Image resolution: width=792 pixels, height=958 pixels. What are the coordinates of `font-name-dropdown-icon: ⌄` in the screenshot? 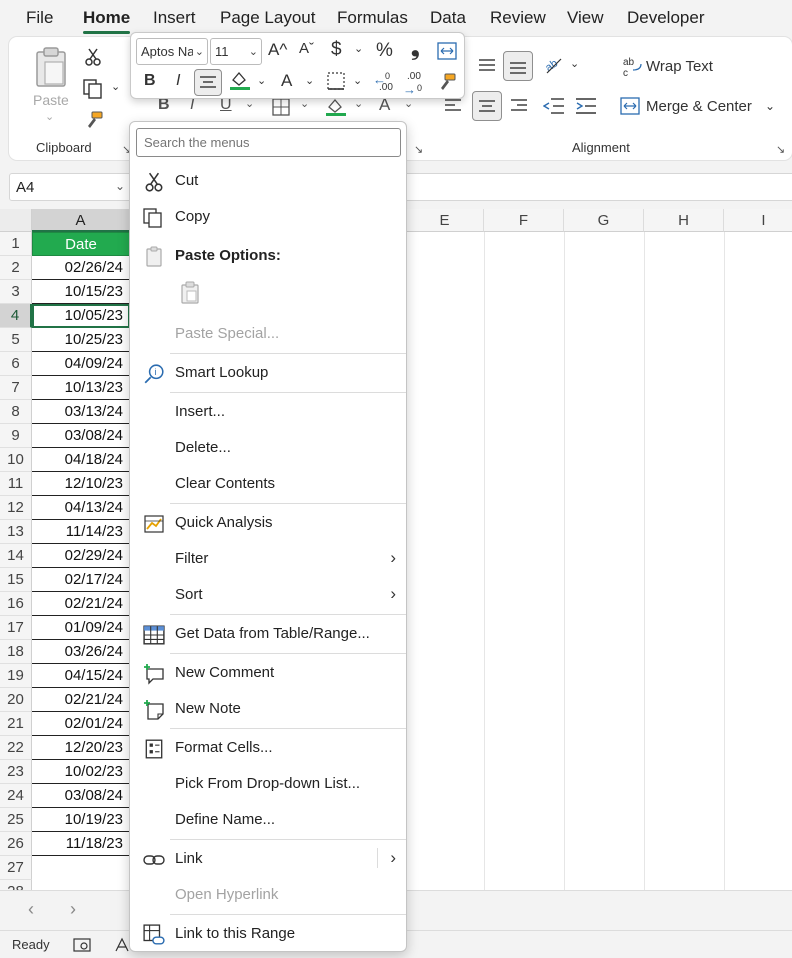 It's located at (198, 51).